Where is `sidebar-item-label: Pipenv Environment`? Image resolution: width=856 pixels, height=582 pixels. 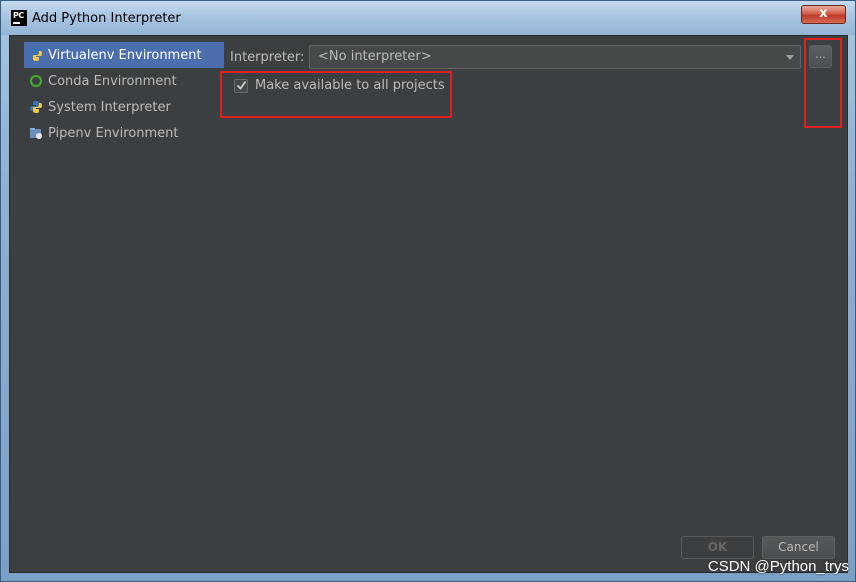
sidebar-item-label: Pipenv Environment is located at coordinates (113, 133).